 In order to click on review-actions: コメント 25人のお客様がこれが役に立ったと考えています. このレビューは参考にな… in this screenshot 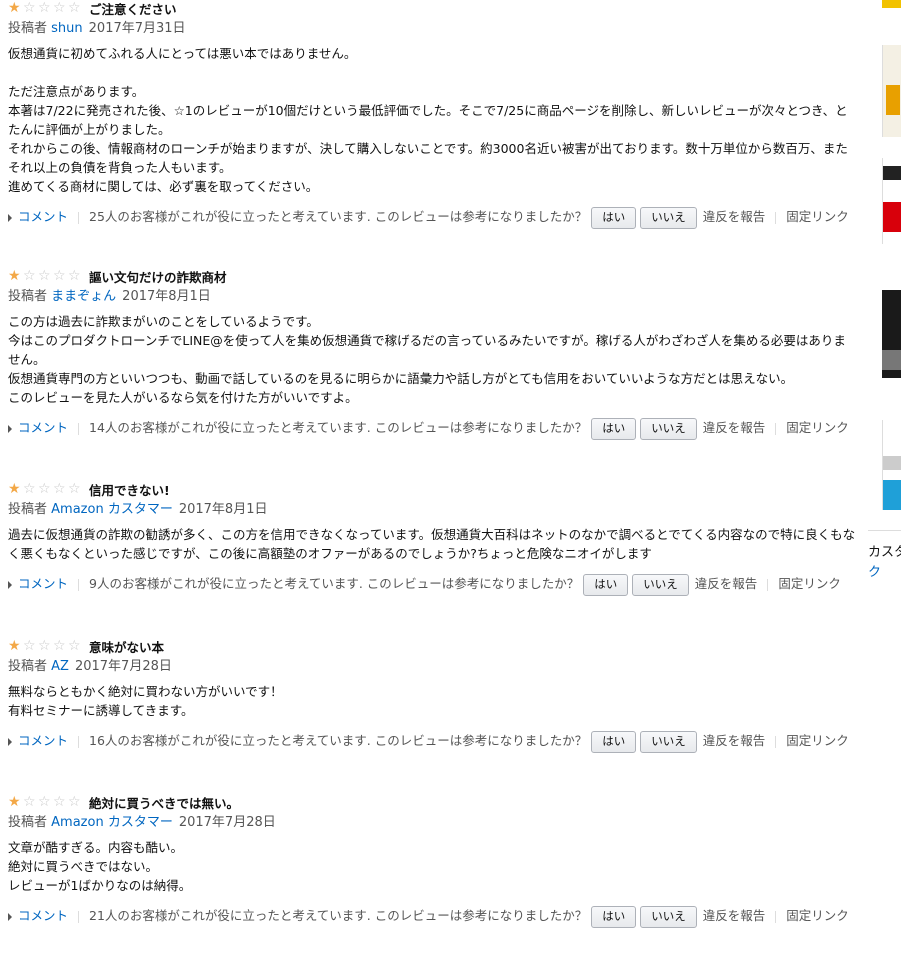, I will do `click(433, 217)`.